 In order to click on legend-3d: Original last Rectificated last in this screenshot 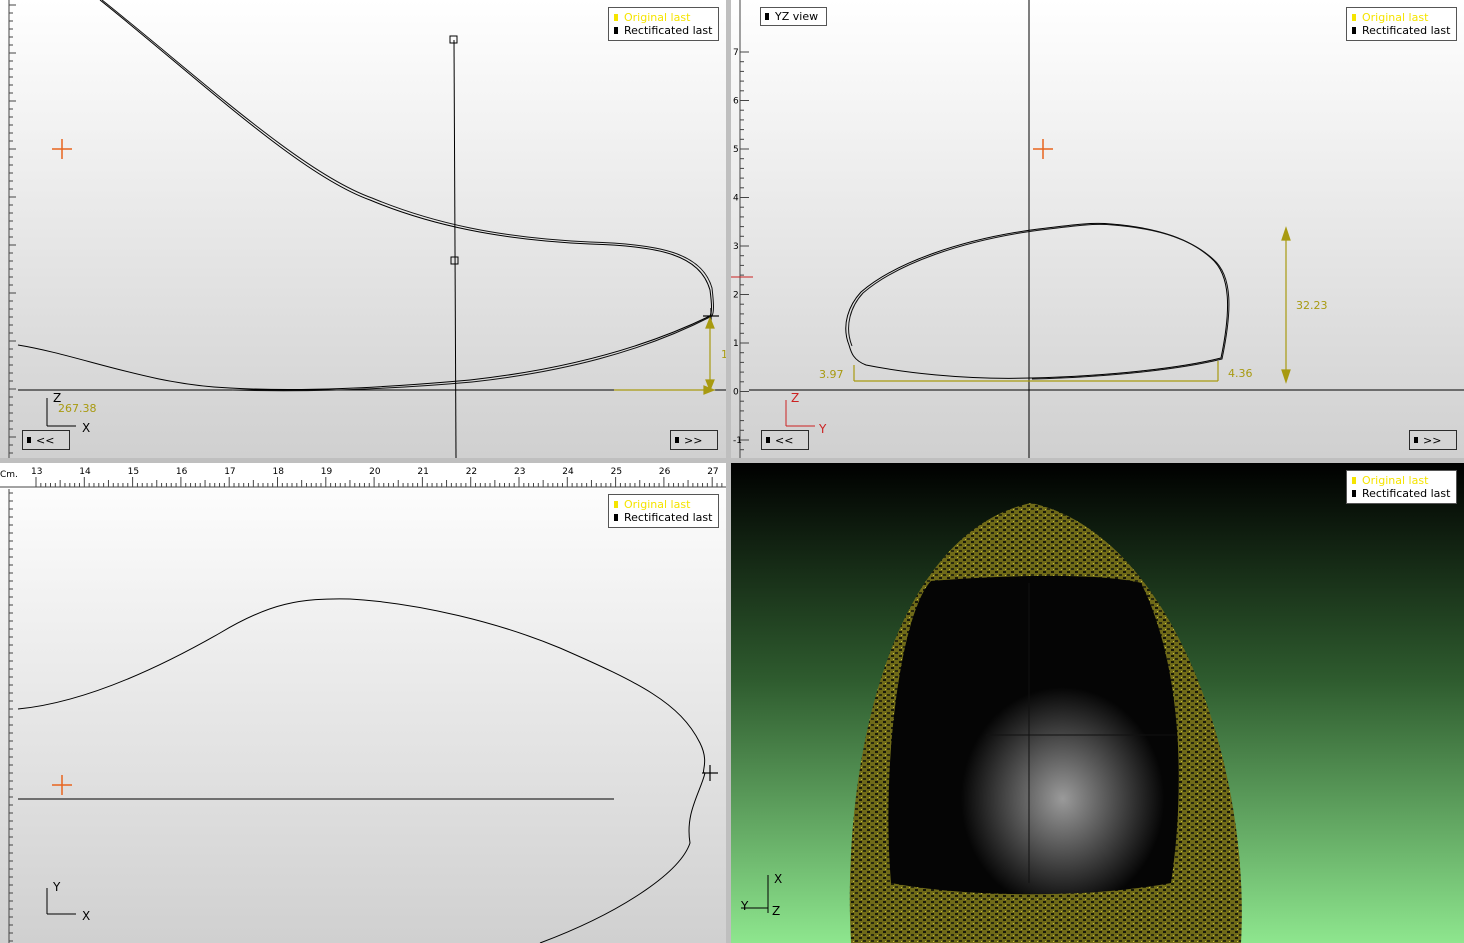, I will do `click(1402, 487)`.